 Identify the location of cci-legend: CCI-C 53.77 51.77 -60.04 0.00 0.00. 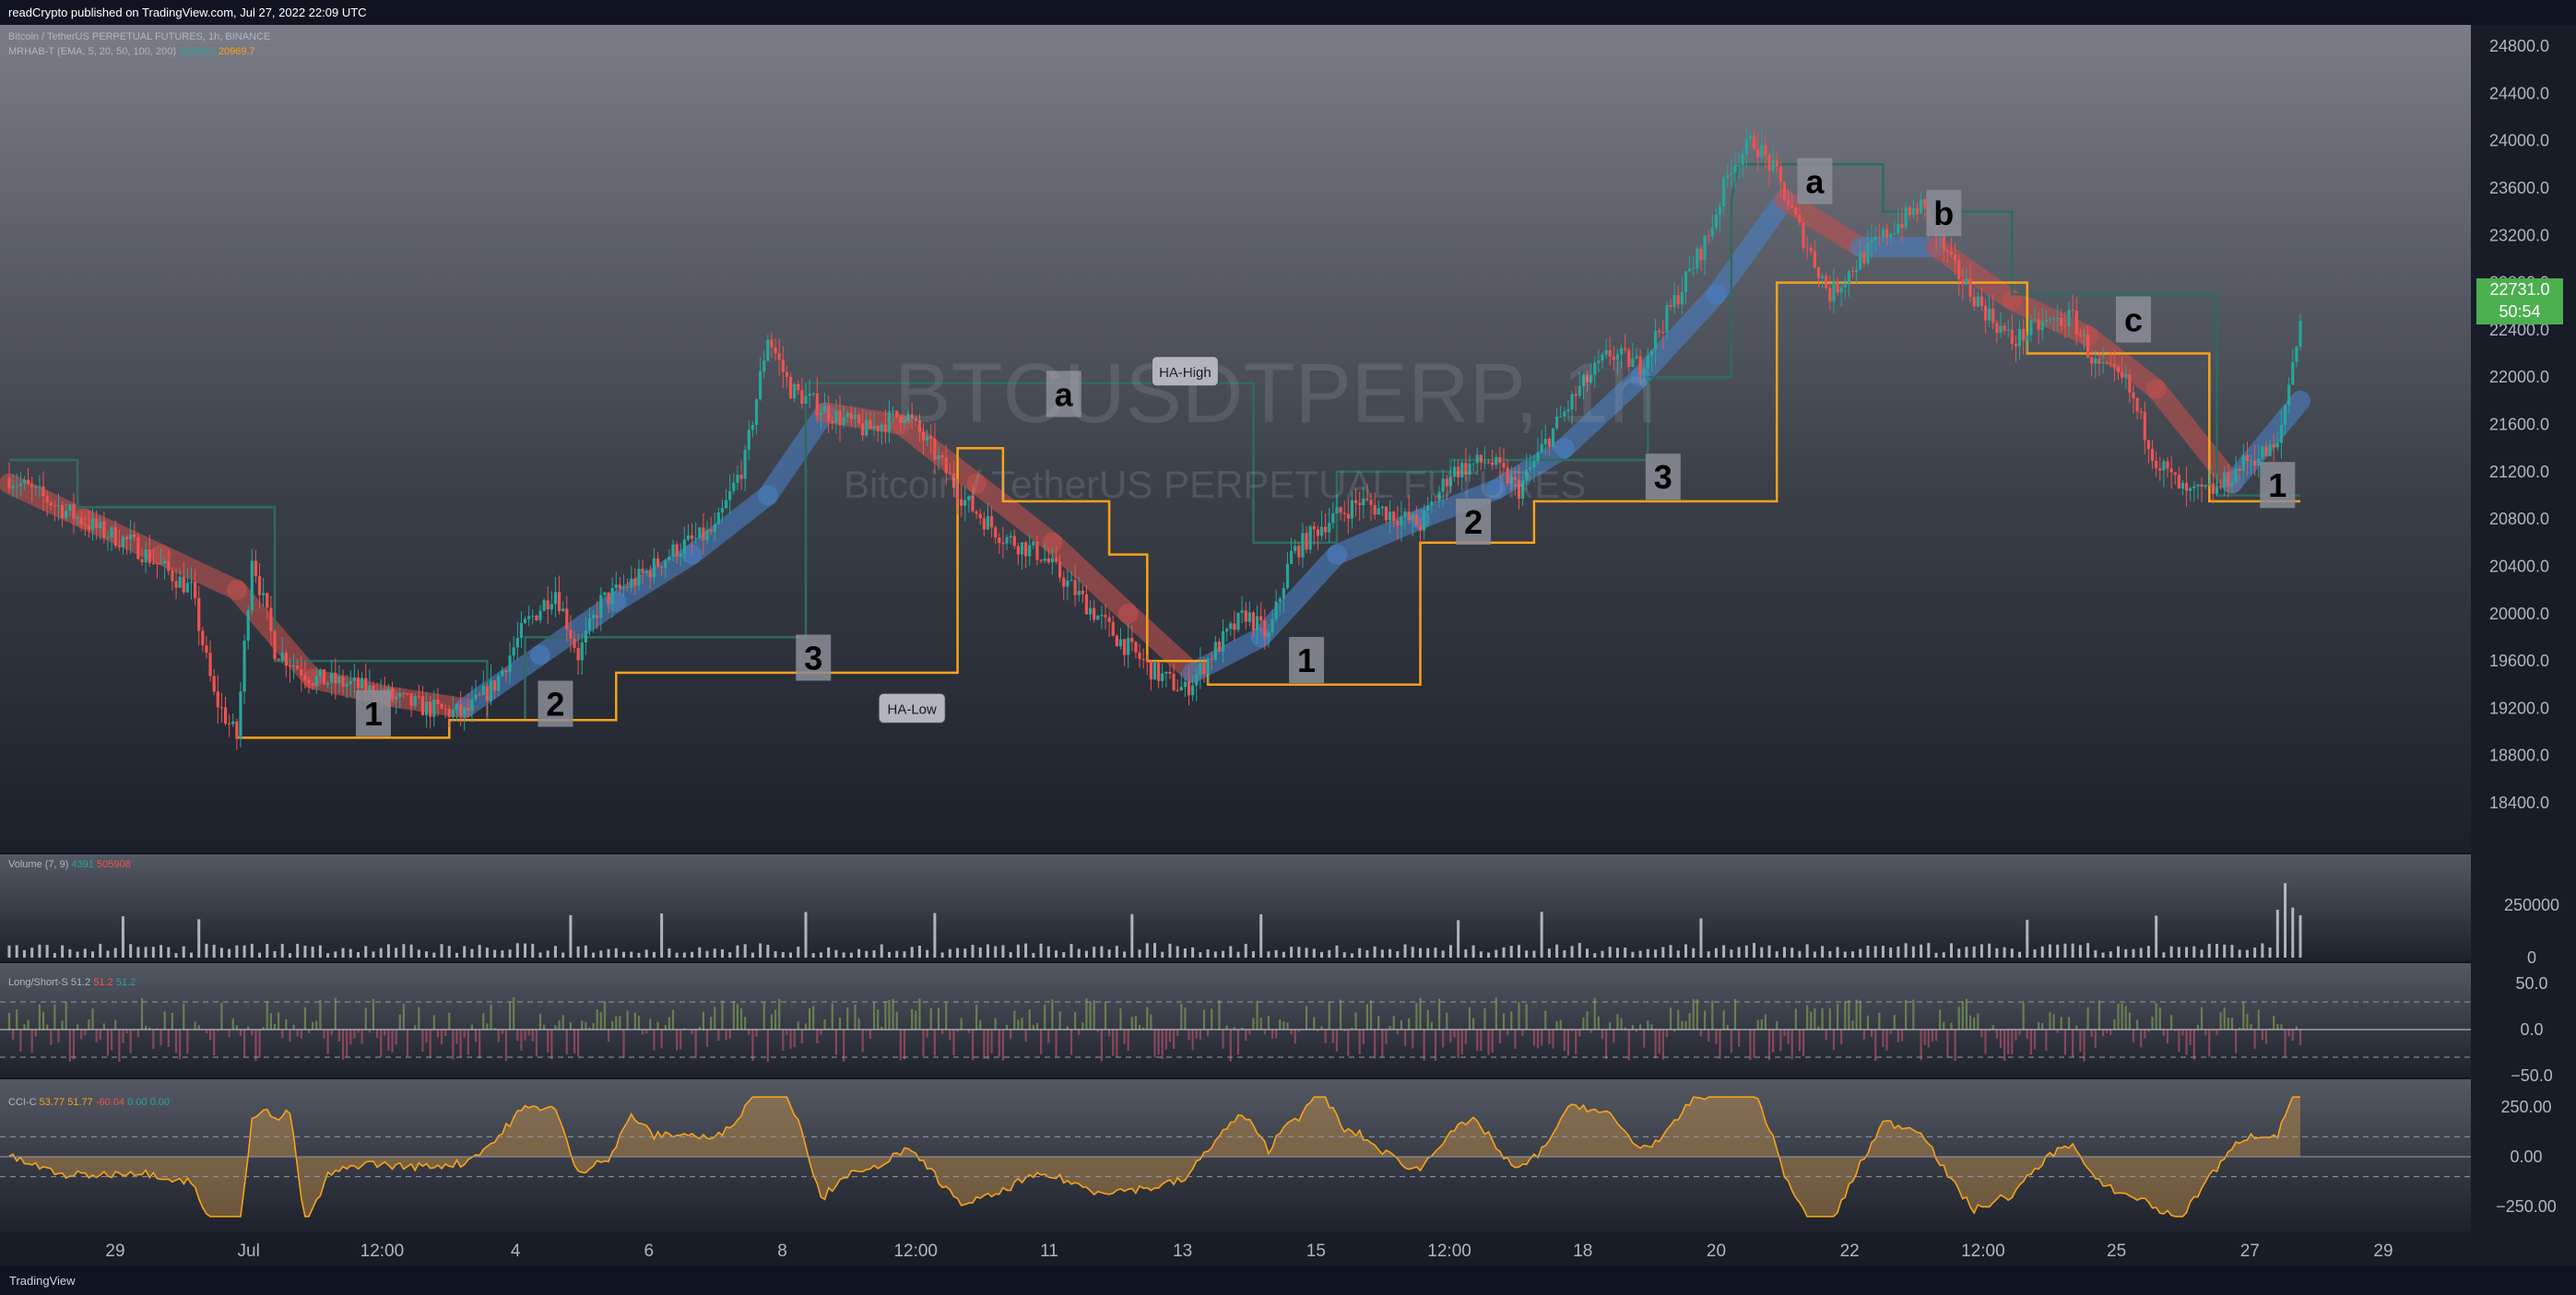
(89, 1103).